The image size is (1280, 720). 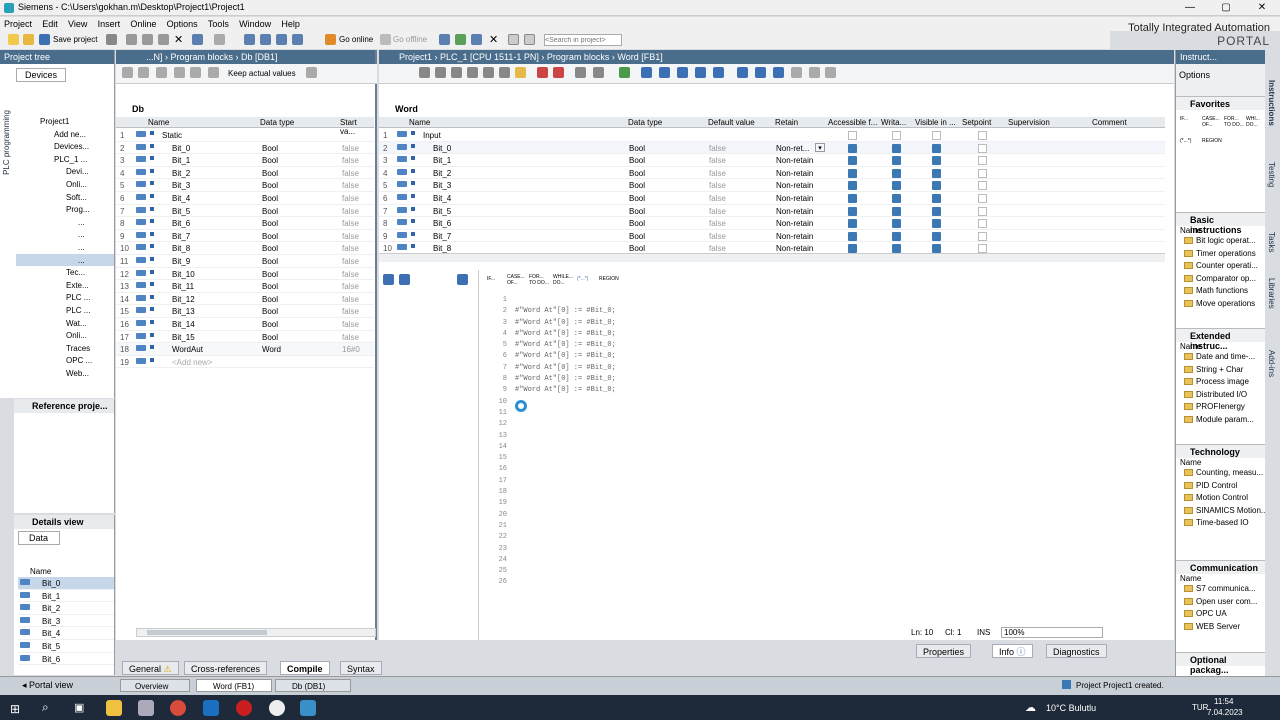 What do you see at coordinates (1076, 651) in the screenshot?
I see `tab-diagnostics: Diagnostics` at bounding box center [1076, 651].